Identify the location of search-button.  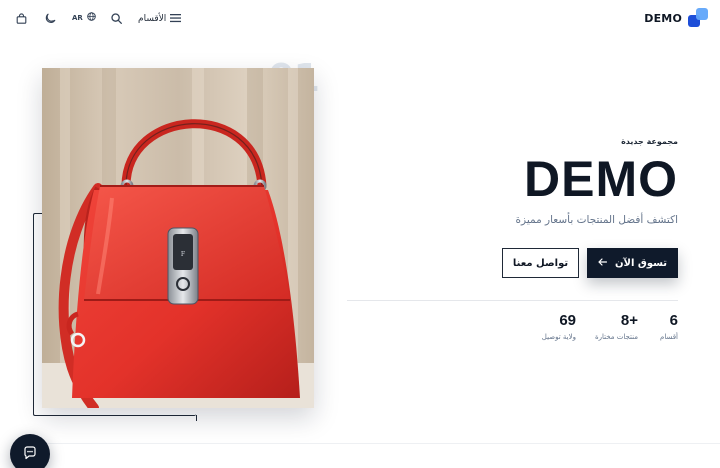
(116, 18).